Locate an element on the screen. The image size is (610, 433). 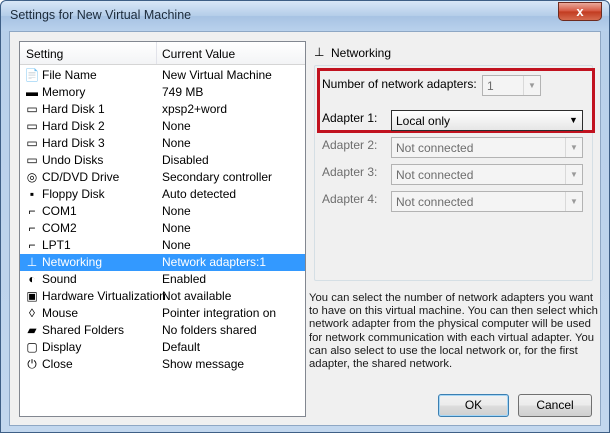
floppy-disk-icon: ▪ is located at coordinates (32, 194).